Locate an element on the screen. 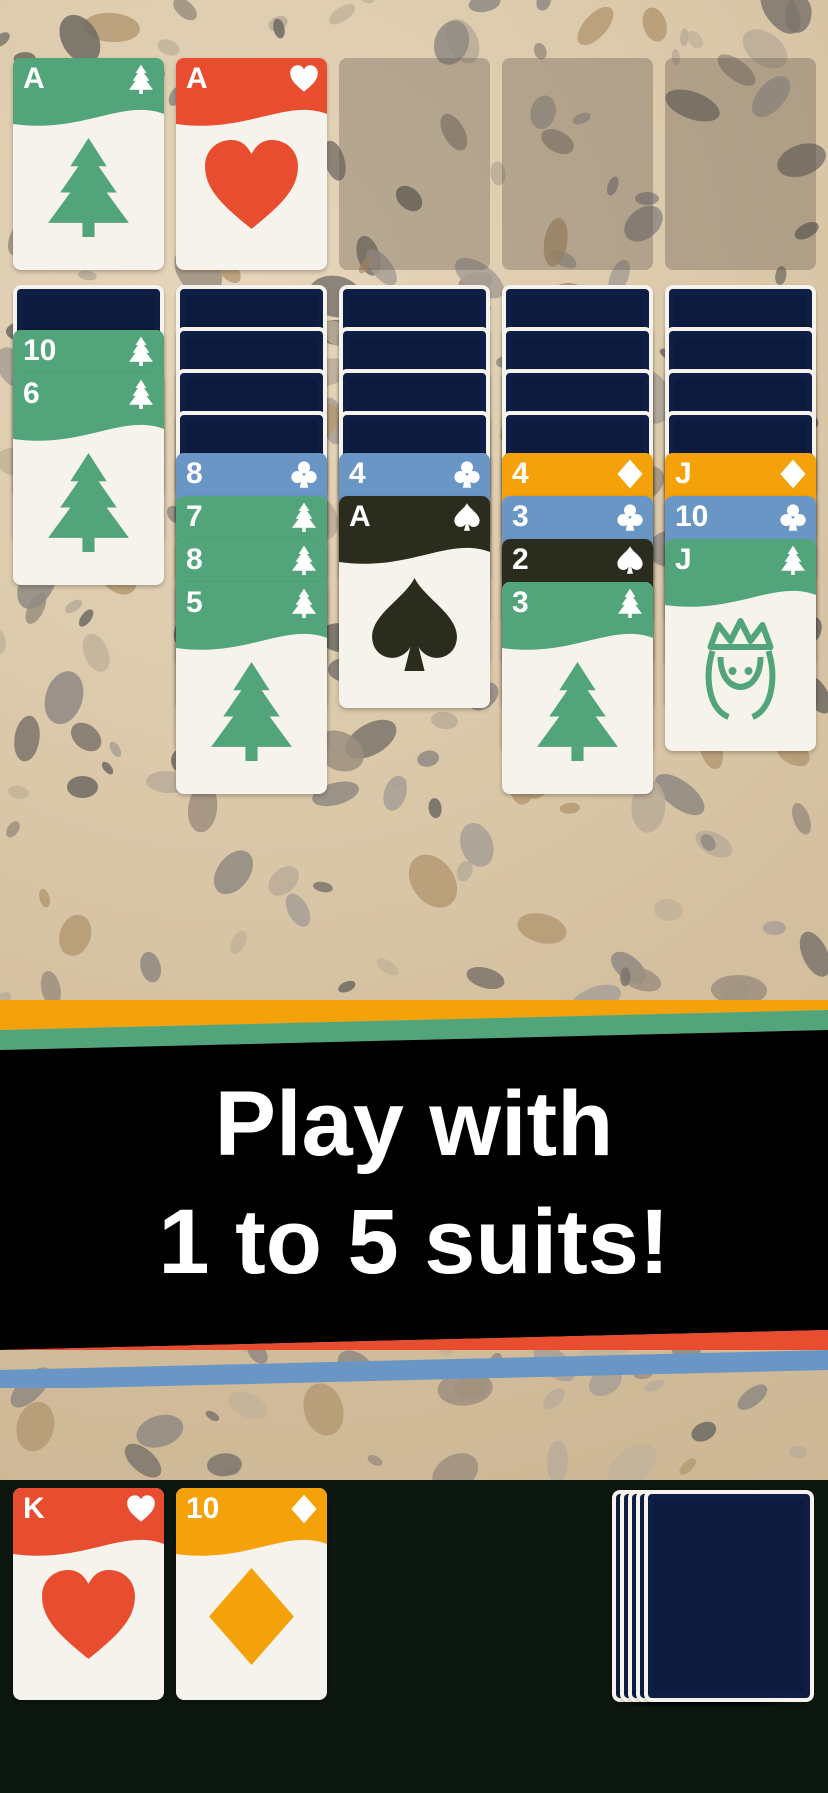 The image size is (828, 1793). card-A-tree: A is located at coordinates (88, 164).